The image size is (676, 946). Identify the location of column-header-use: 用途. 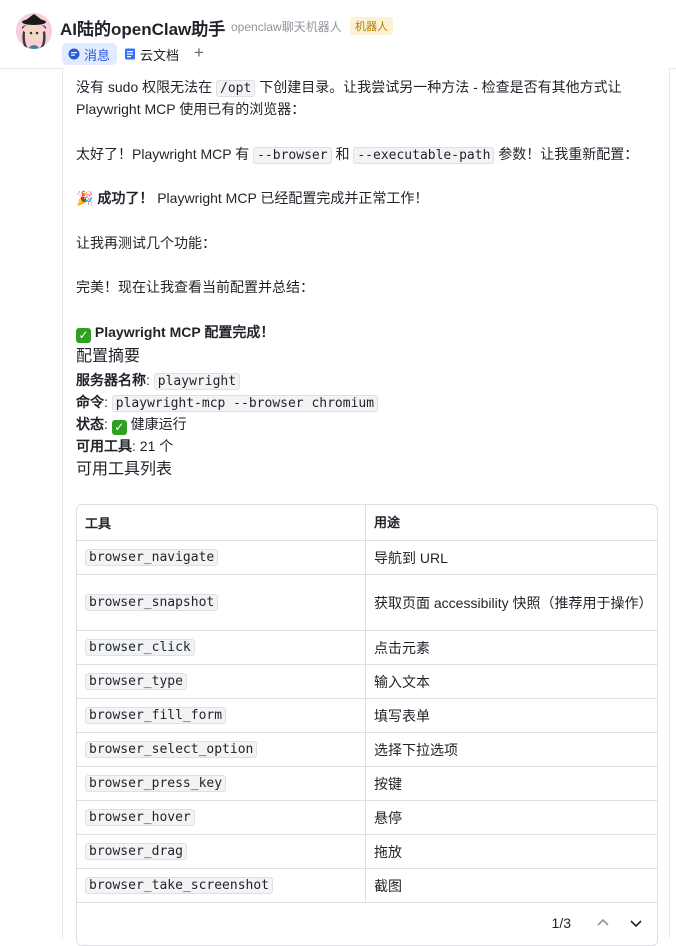
(387, 522).